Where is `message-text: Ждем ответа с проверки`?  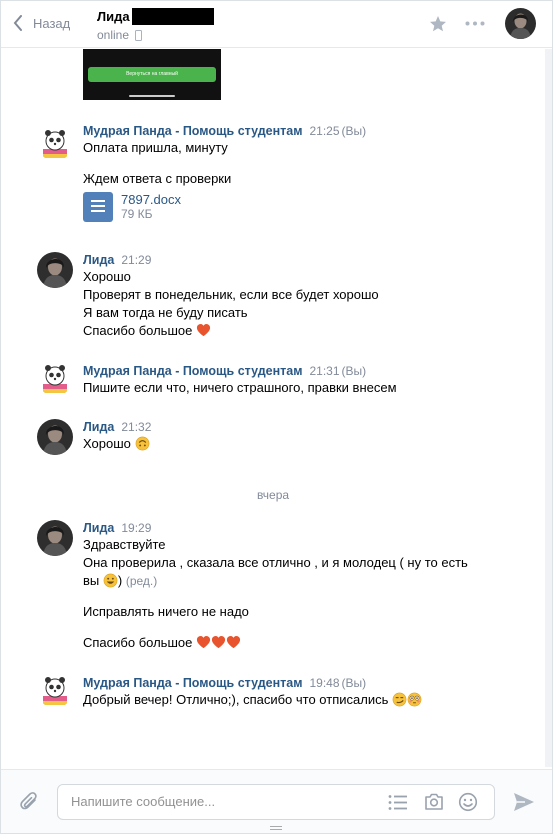 message-text: Ждем ответа с проверки is located at coordinates (157, 178).